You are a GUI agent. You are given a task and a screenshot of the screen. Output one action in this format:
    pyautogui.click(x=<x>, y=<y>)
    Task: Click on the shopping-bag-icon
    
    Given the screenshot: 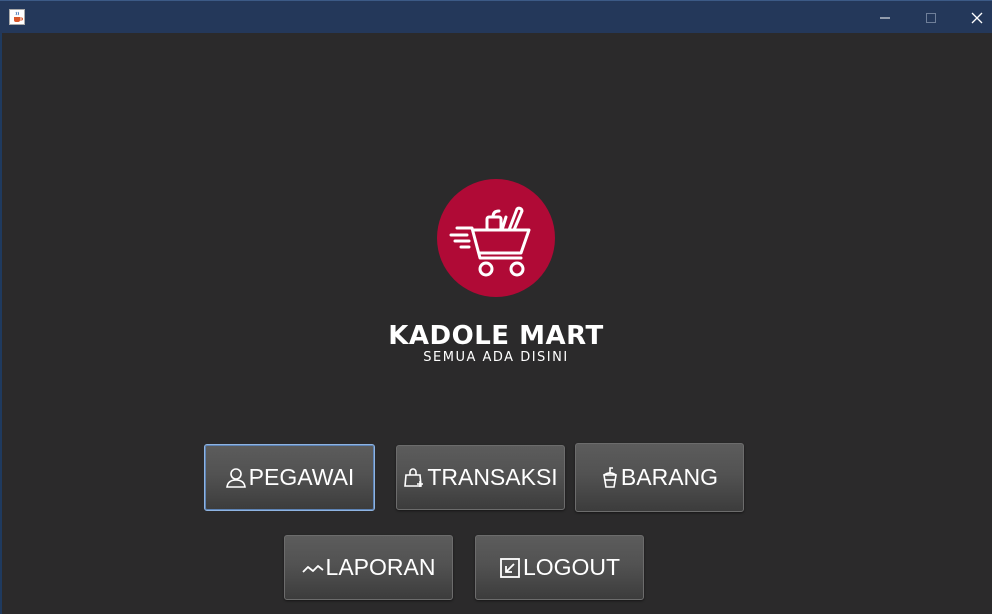 What is the action you would take?
    pyautogui.click(x=414, y=478)
    